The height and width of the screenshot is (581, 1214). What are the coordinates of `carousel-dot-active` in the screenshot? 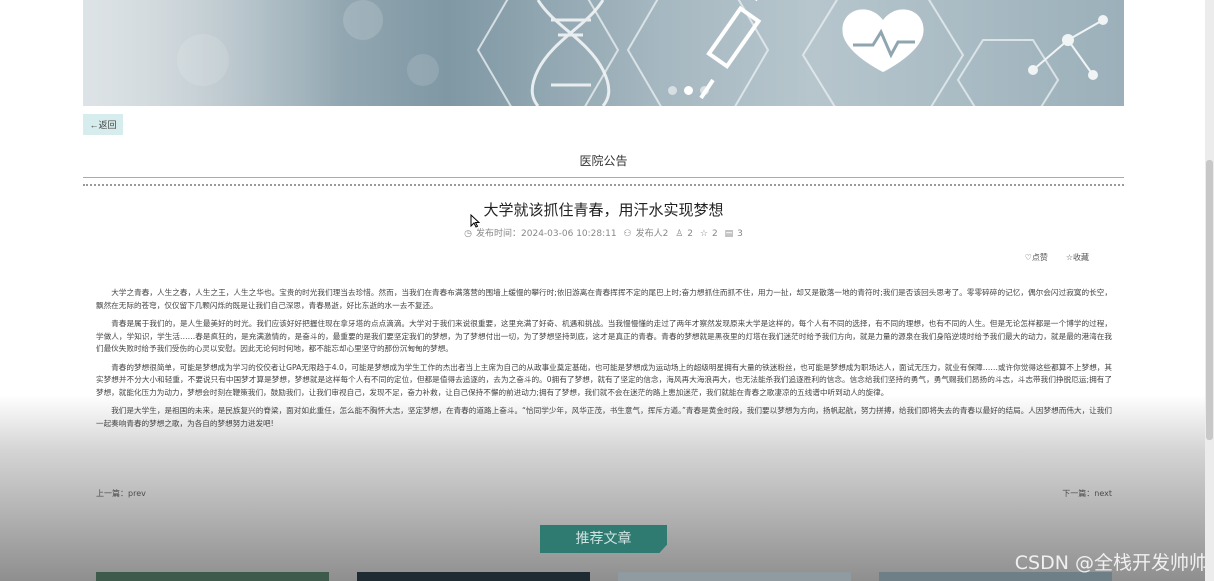 It's located at (688, 90).